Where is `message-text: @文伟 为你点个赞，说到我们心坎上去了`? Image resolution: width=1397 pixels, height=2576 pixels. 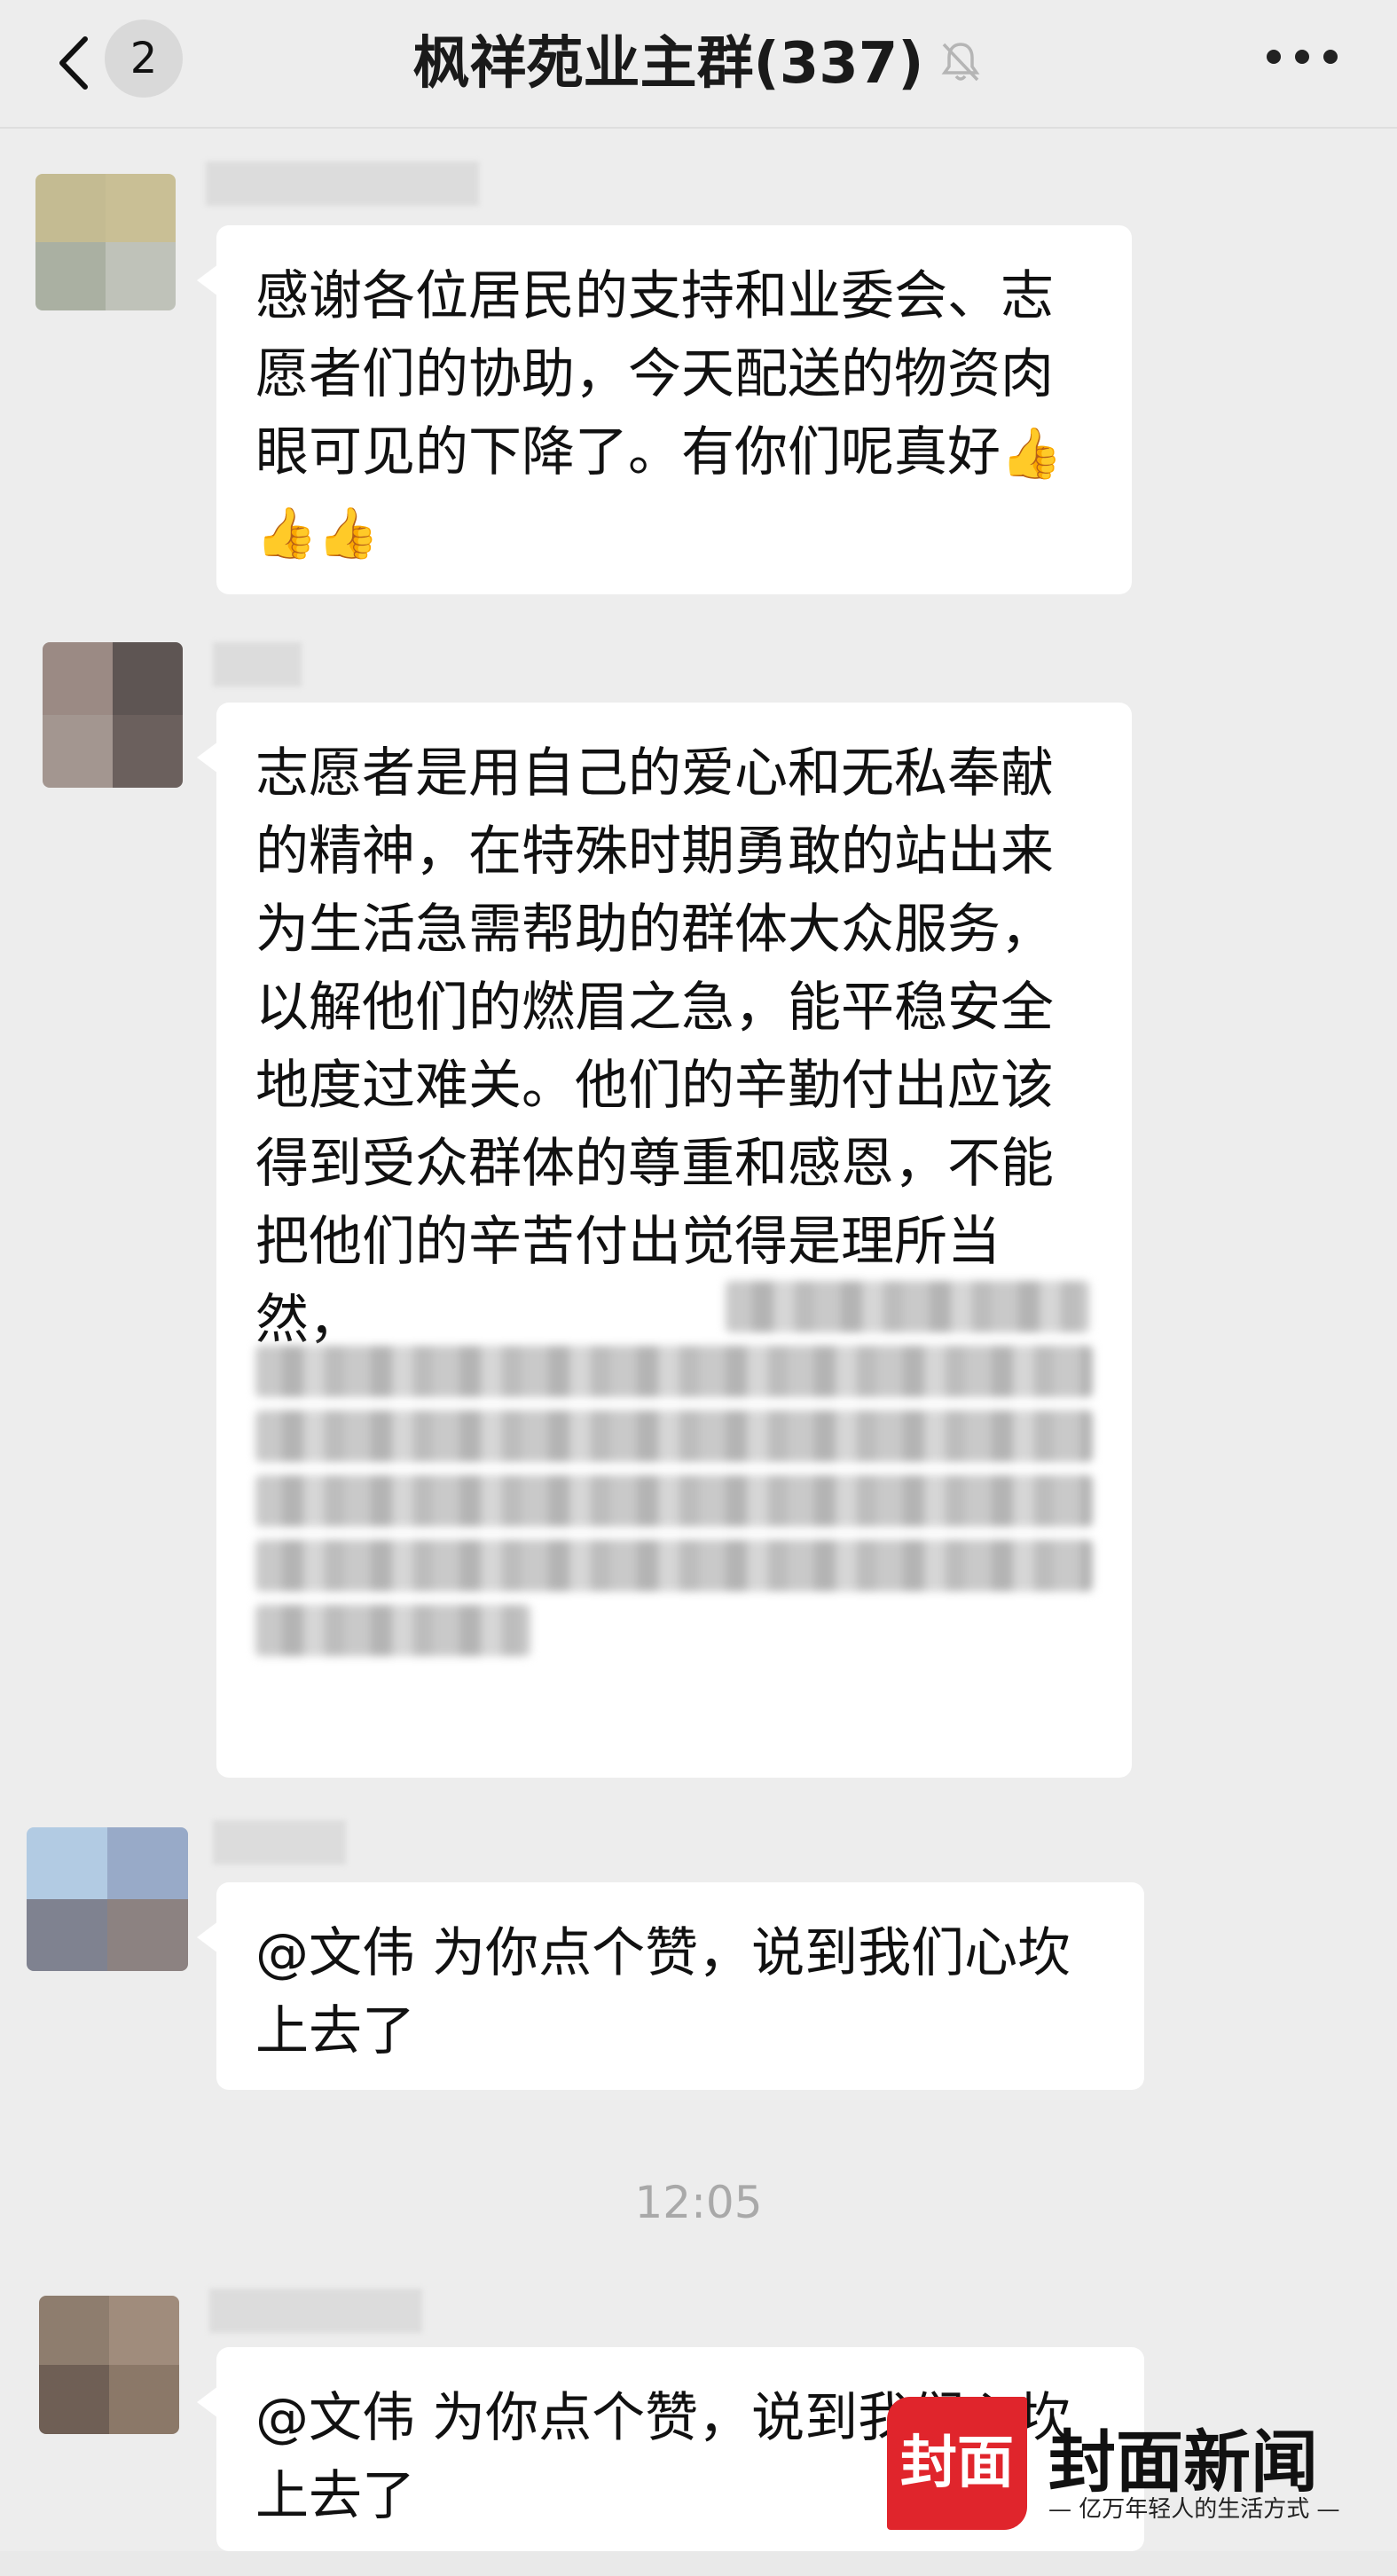
message-text: @文伟 为你点个赞，说到我们心坎上去了 is located at coordinates (663, 1992).